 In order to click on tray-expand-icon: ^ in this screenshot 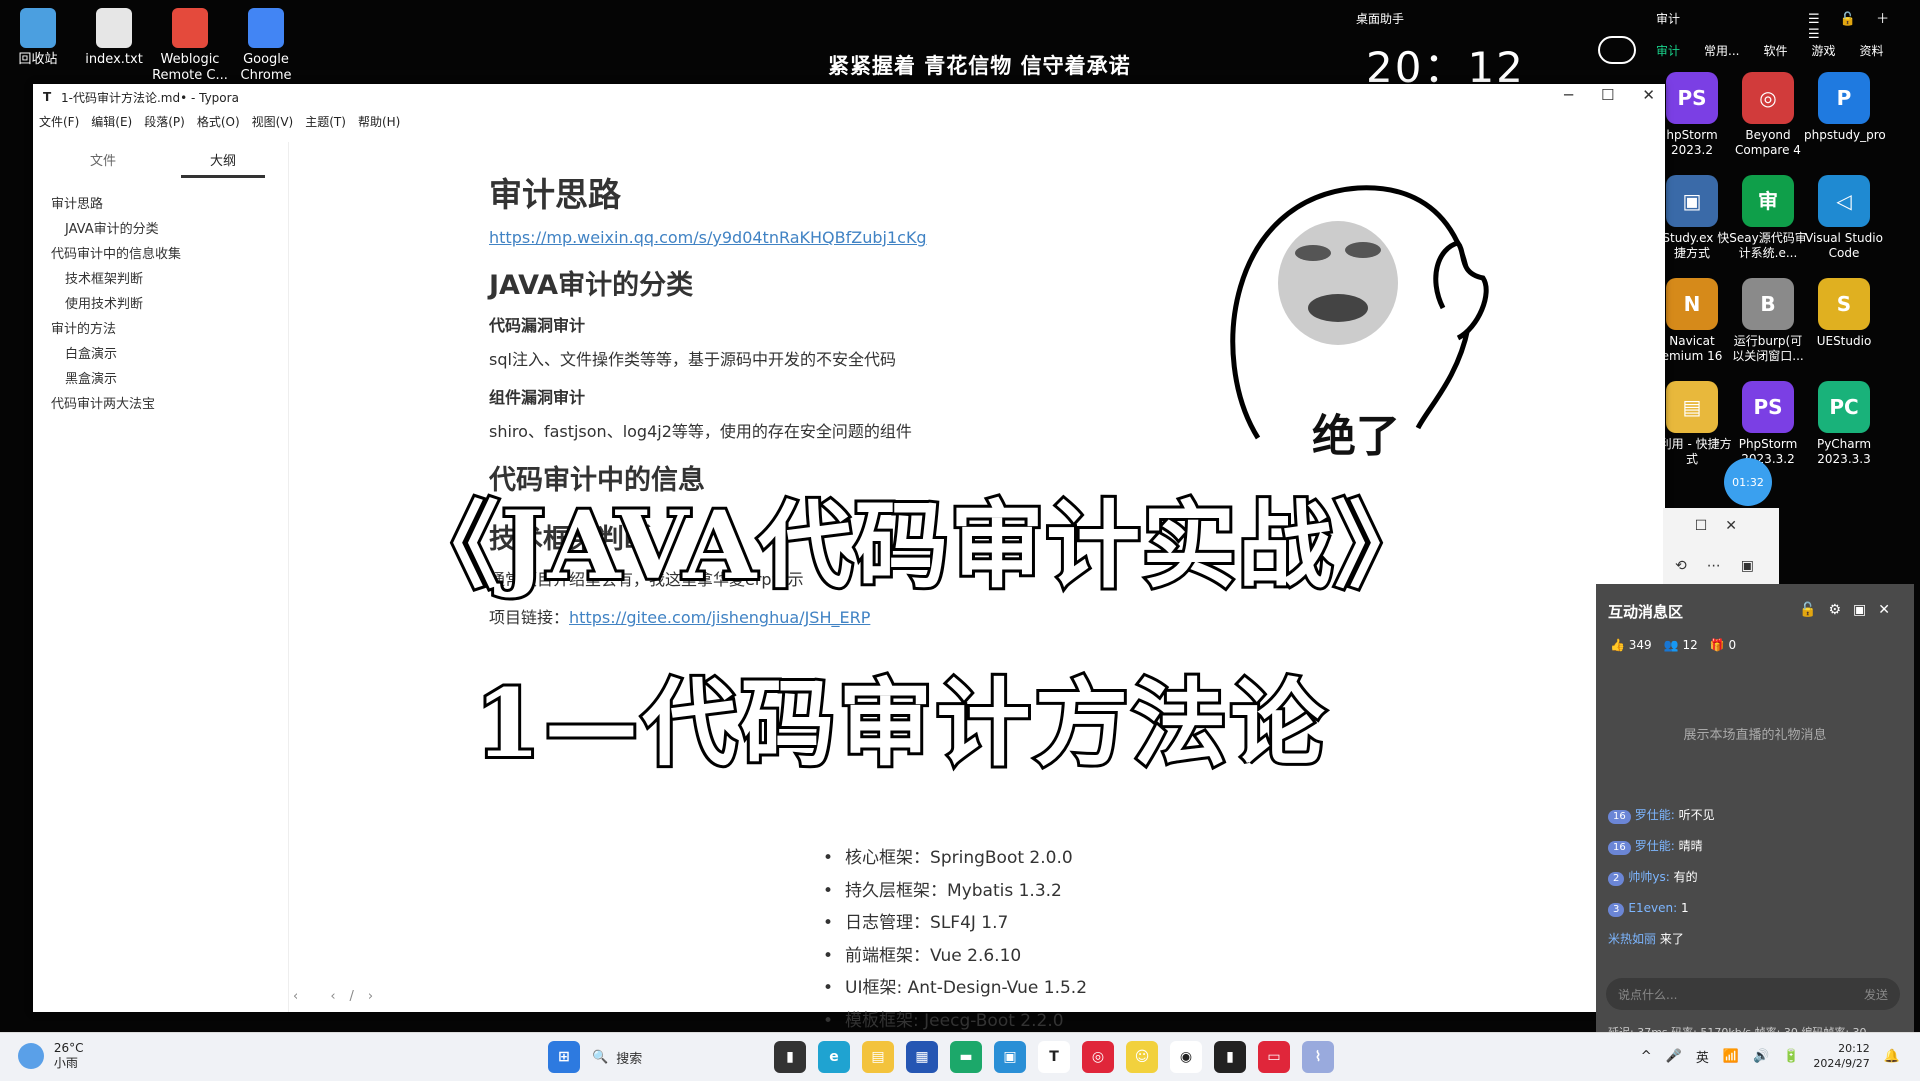, I will do `click(1646, 1056)`.